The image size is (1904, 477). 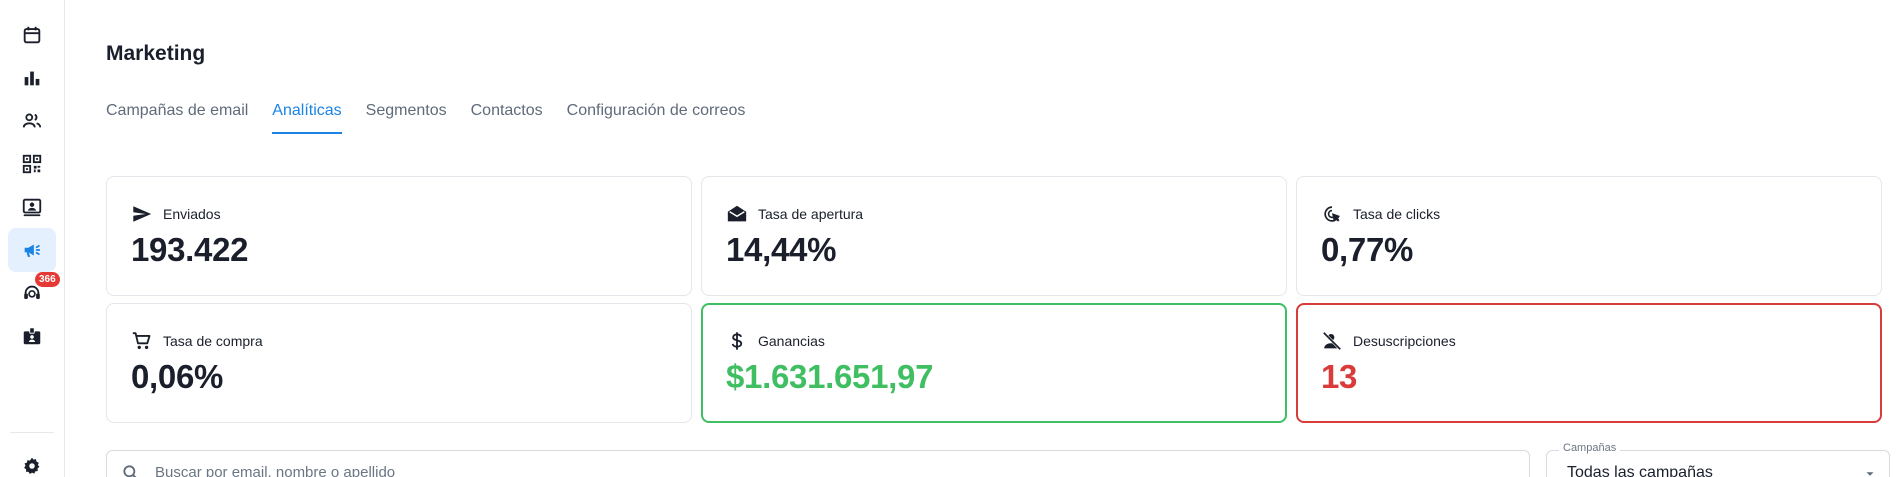 I want to click on stat-card-purchase-rate: Tasa de compra 0,06%, so click(x=399, y=363).